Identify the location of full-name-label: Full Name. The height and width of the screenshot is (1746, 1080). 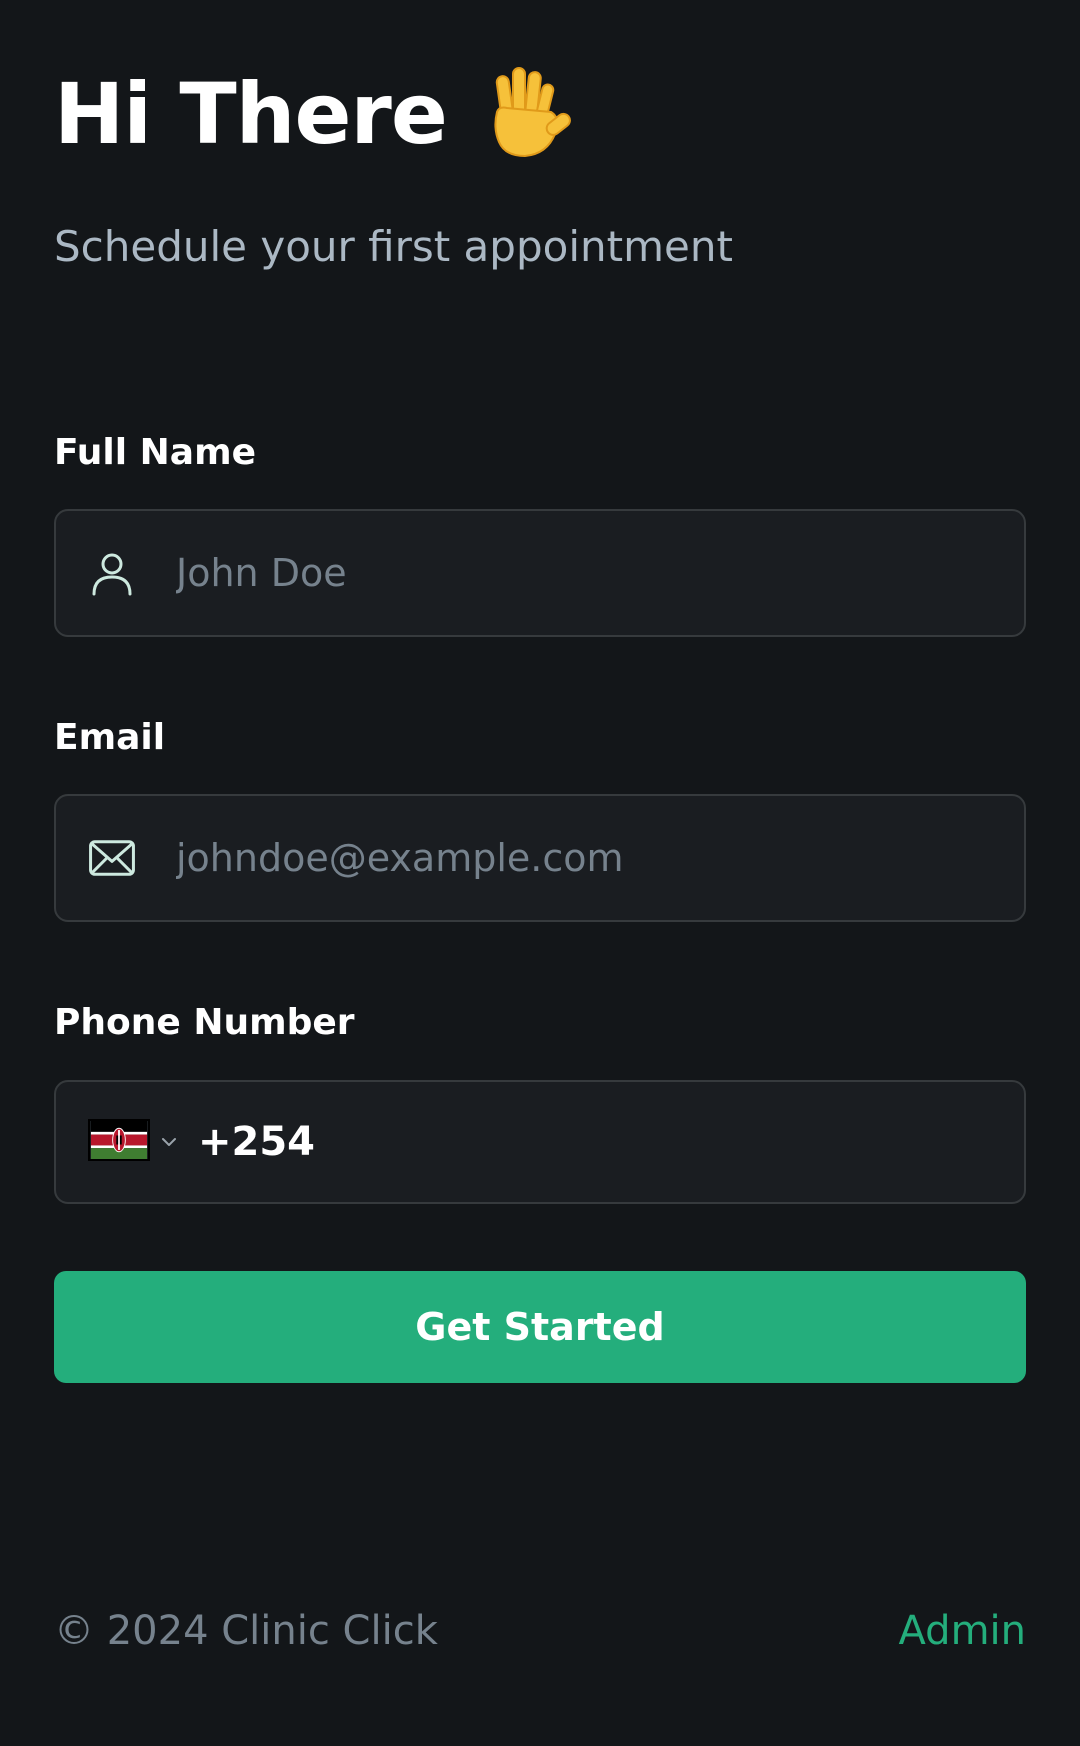
(155, 452).